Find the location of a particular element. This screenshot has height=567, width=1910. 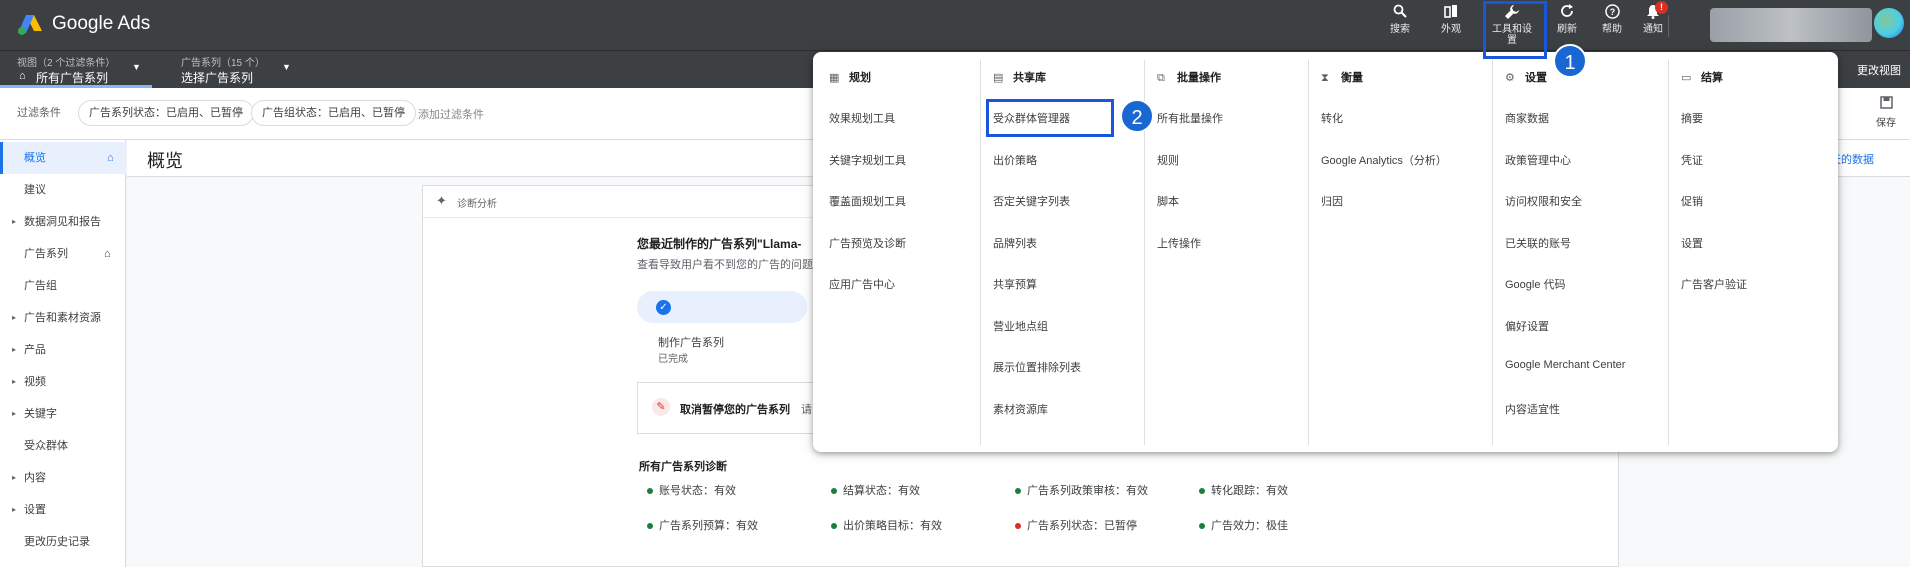

menu-link: 所有批量操作 is located at coordinates (1190, 118).